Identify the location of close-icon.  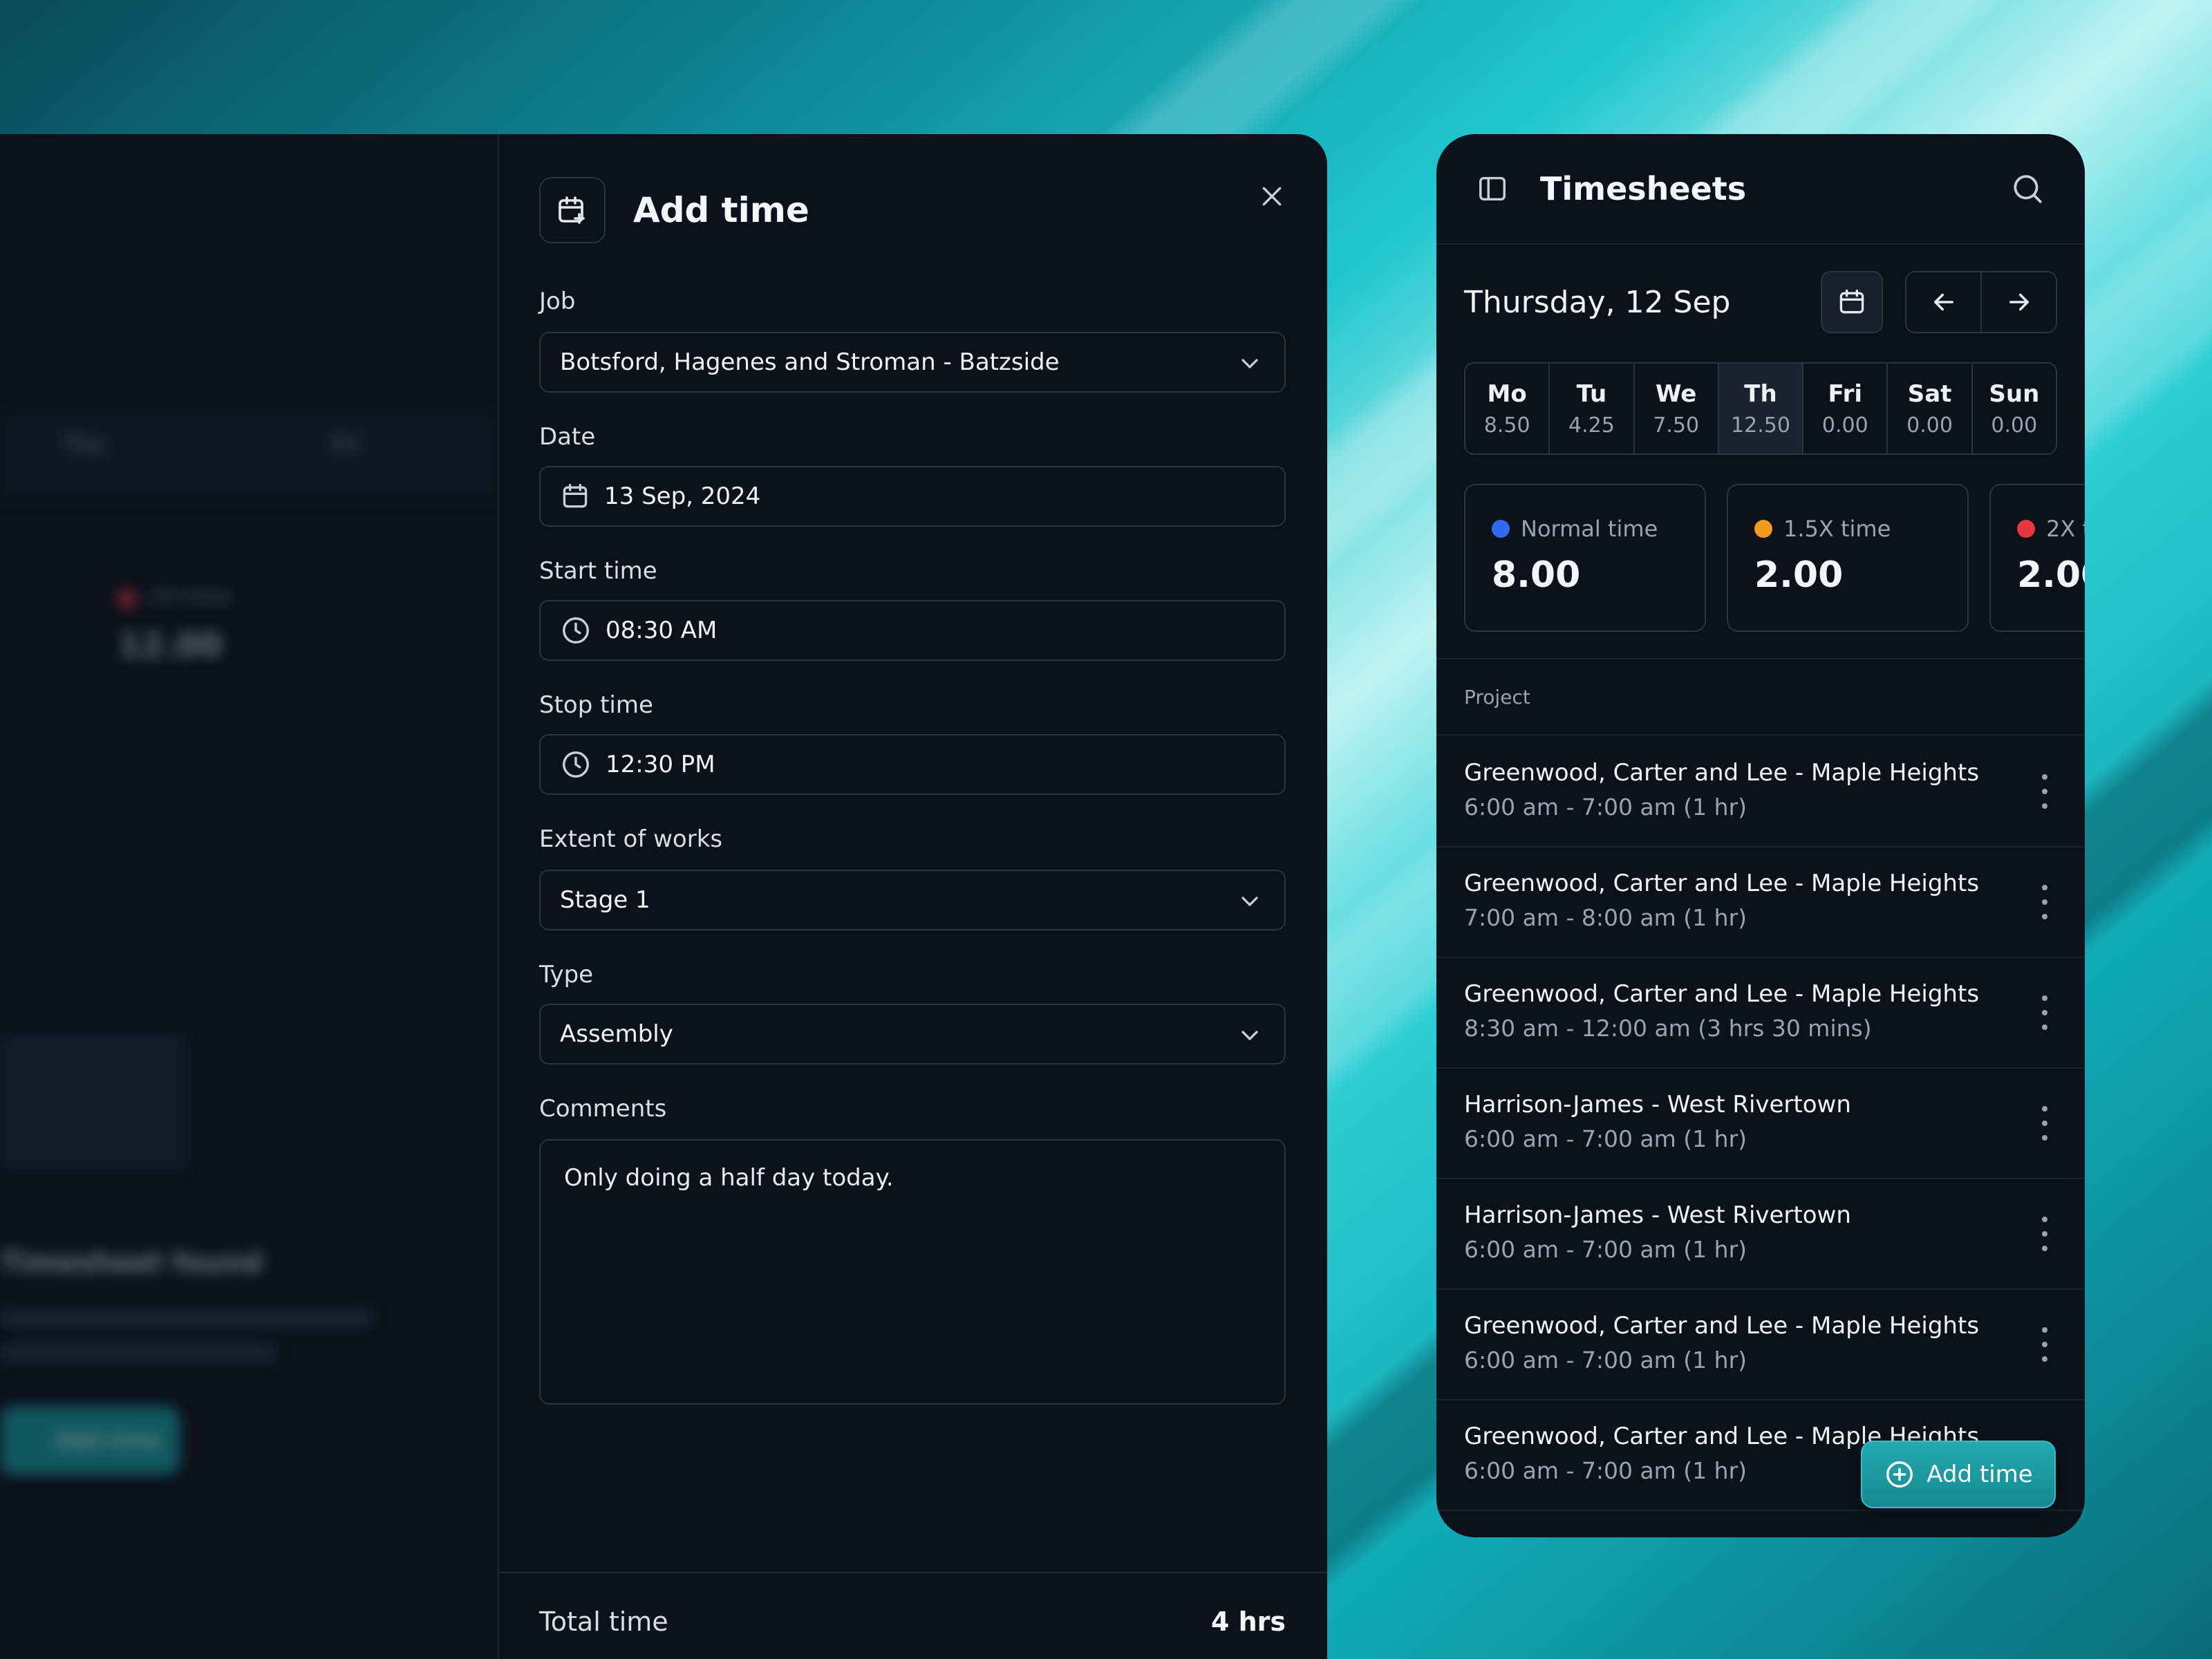
(1272, 197).